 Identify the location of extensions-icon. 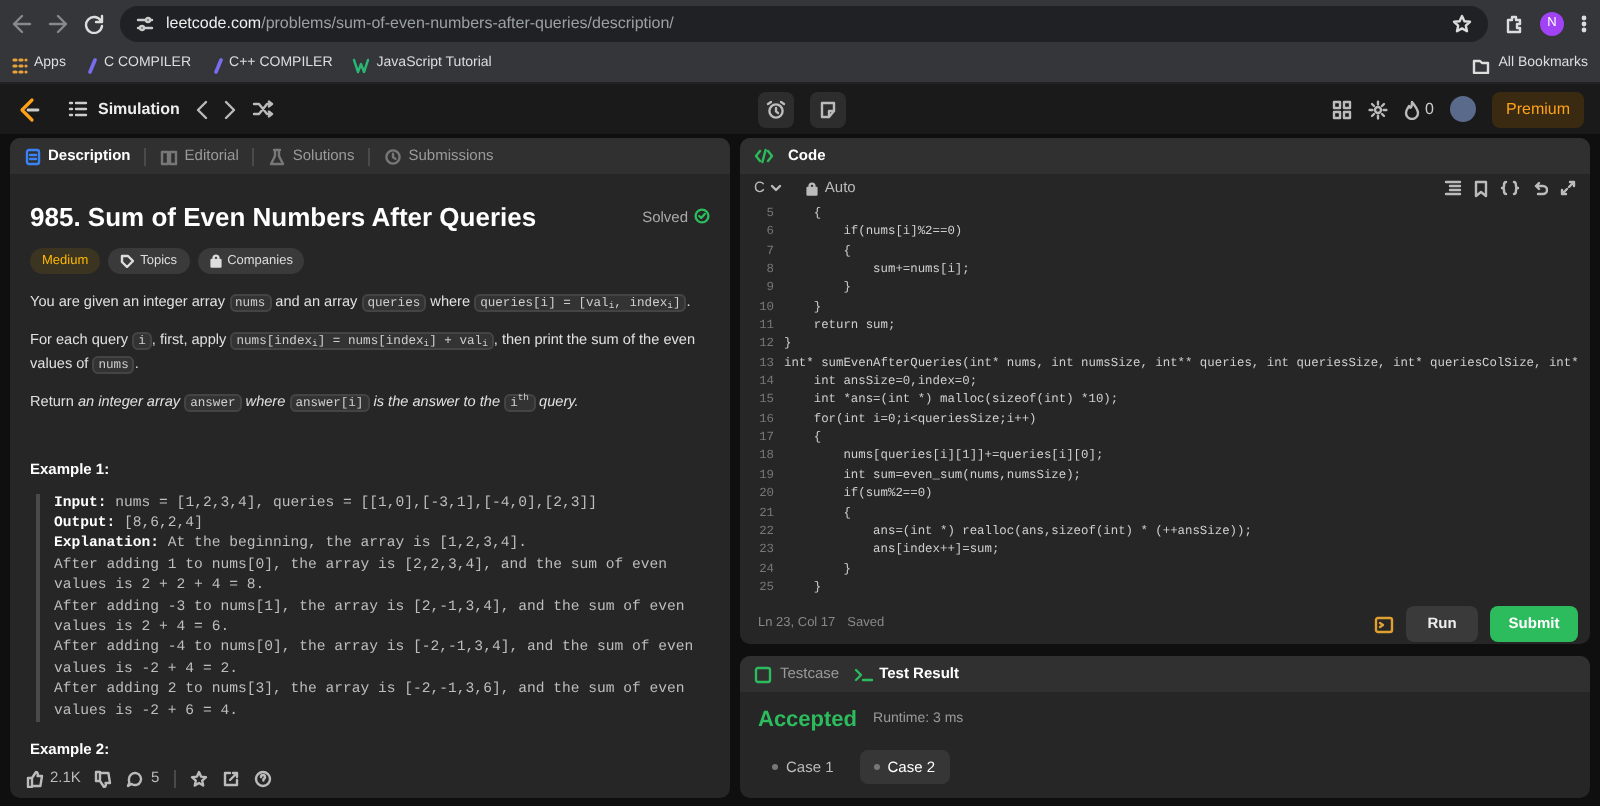
(1514, 24).